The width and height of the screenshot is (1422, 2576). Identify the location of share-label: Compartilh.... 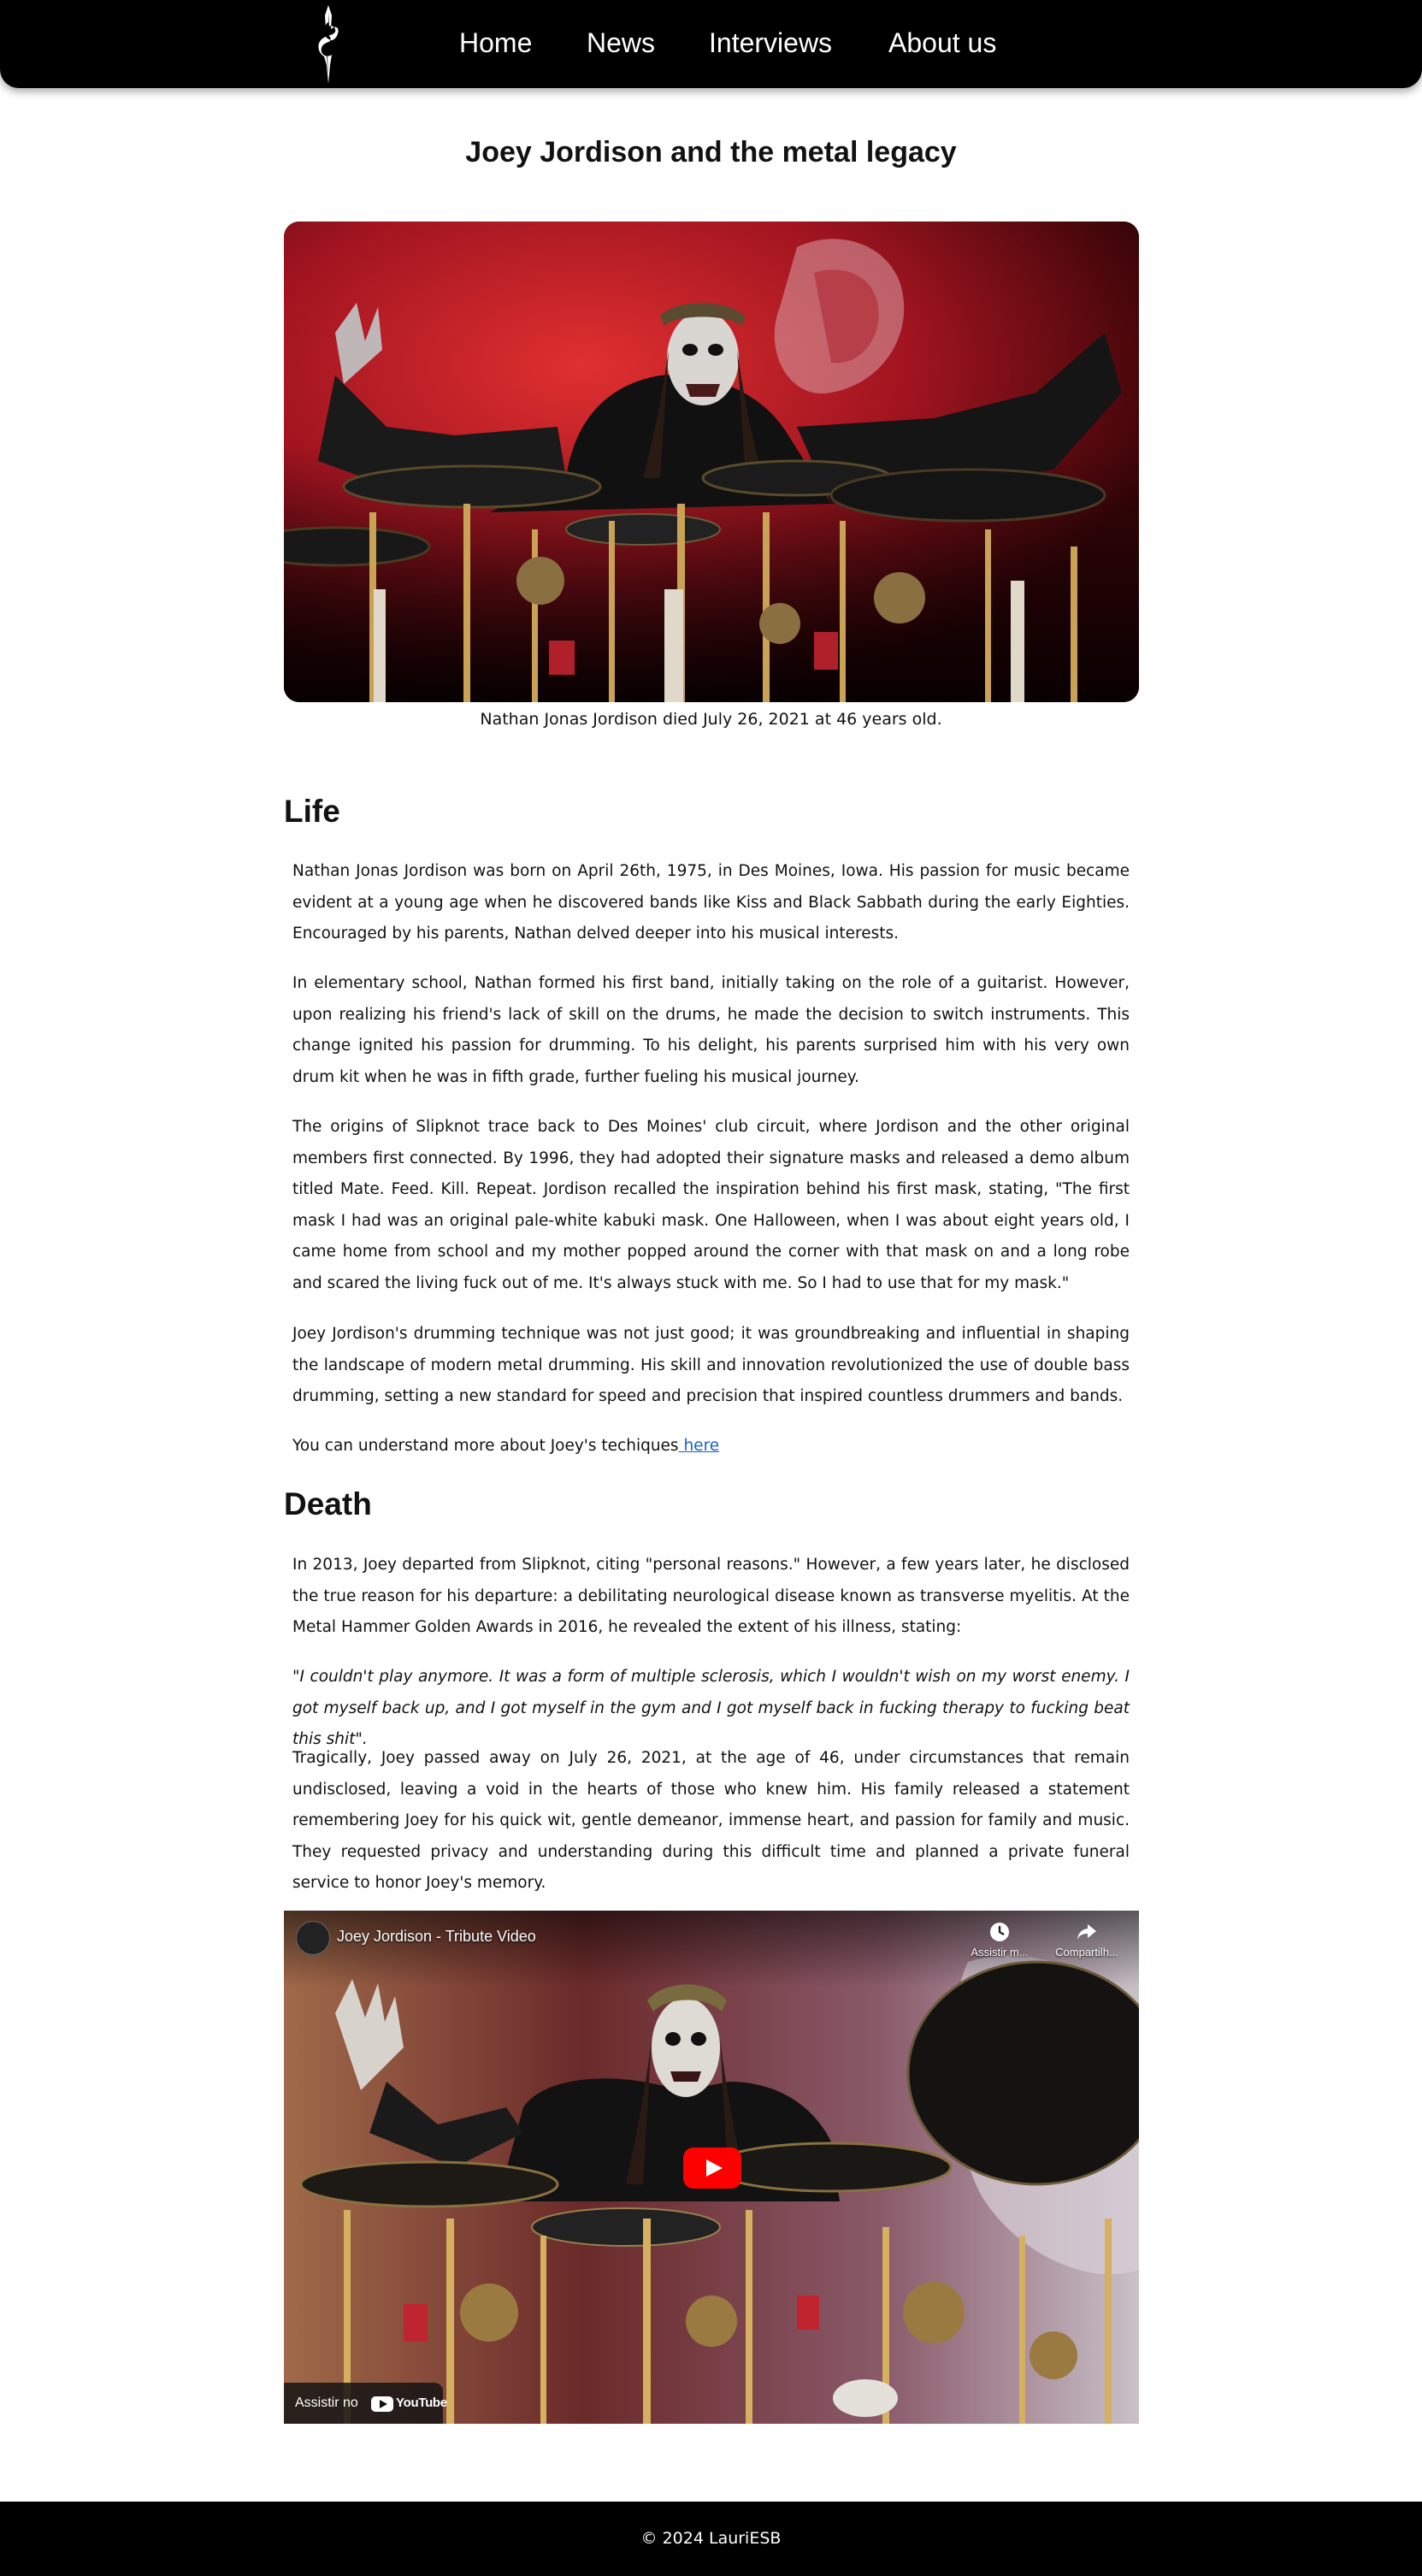
(1086, 1952).